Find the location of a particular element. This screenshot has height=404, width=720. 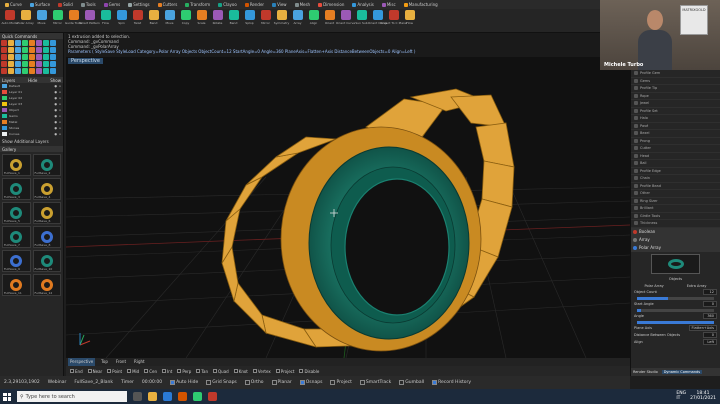

command-list-item: Thickness is located at coordinates (675, 224).